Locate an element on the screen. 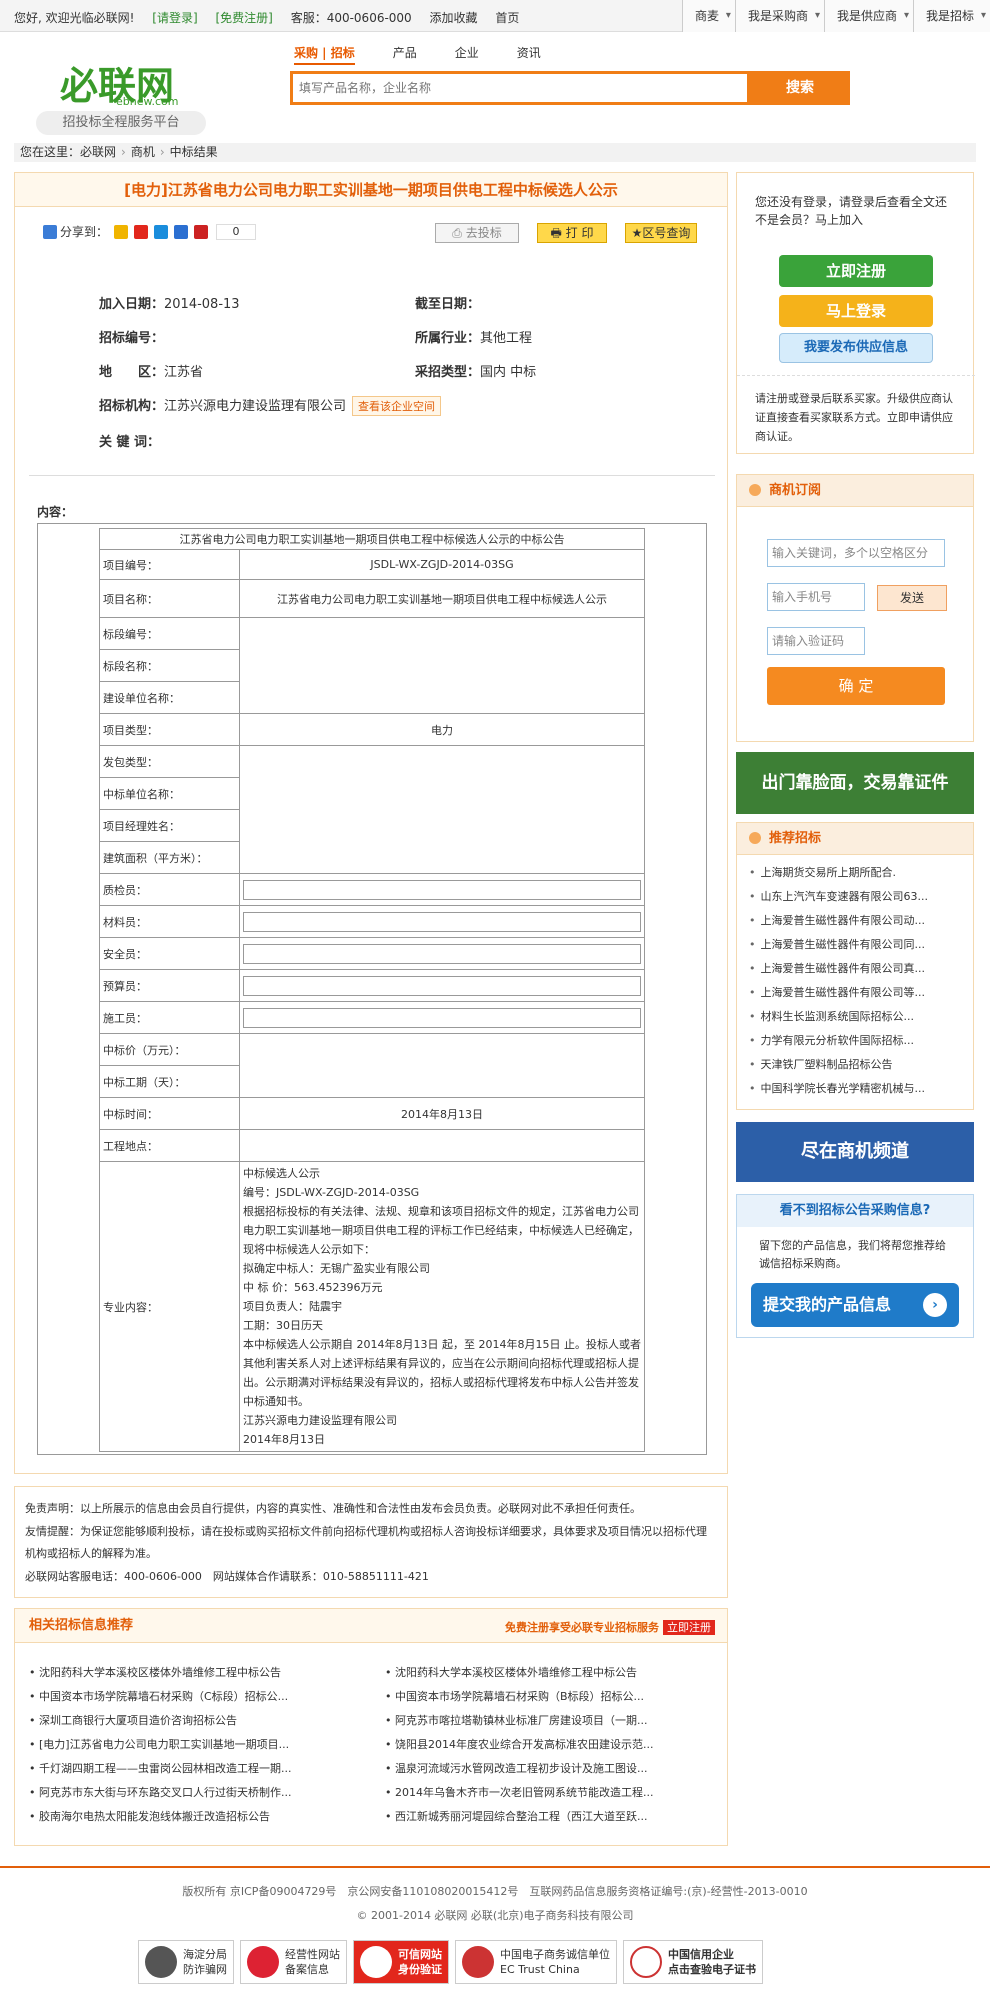 The height and width of the screenshot is (1997, 990). row-value: 江苏省电力公司电力职工实训基地一期项目供电工程中标候选人公示 is located at coordinates (442, 598).